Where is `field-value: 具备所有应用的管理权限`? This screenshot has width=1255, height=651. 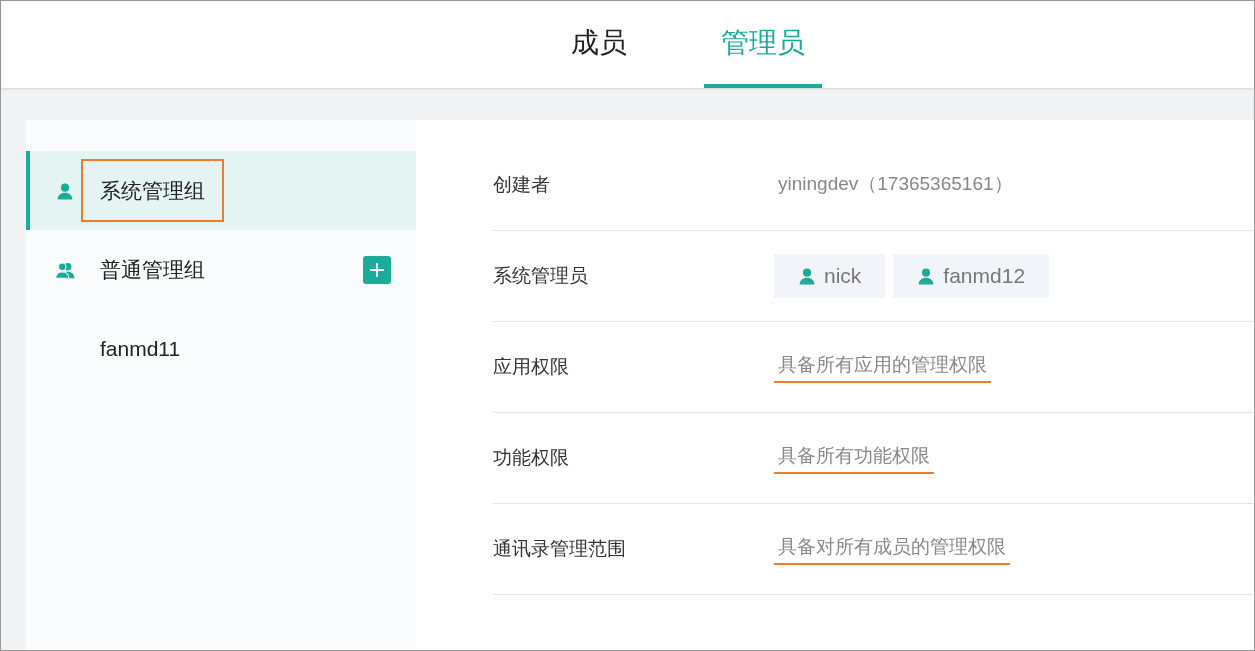
field-value: 具备所有应用的管理权限 is located at coordinates (882, 367).